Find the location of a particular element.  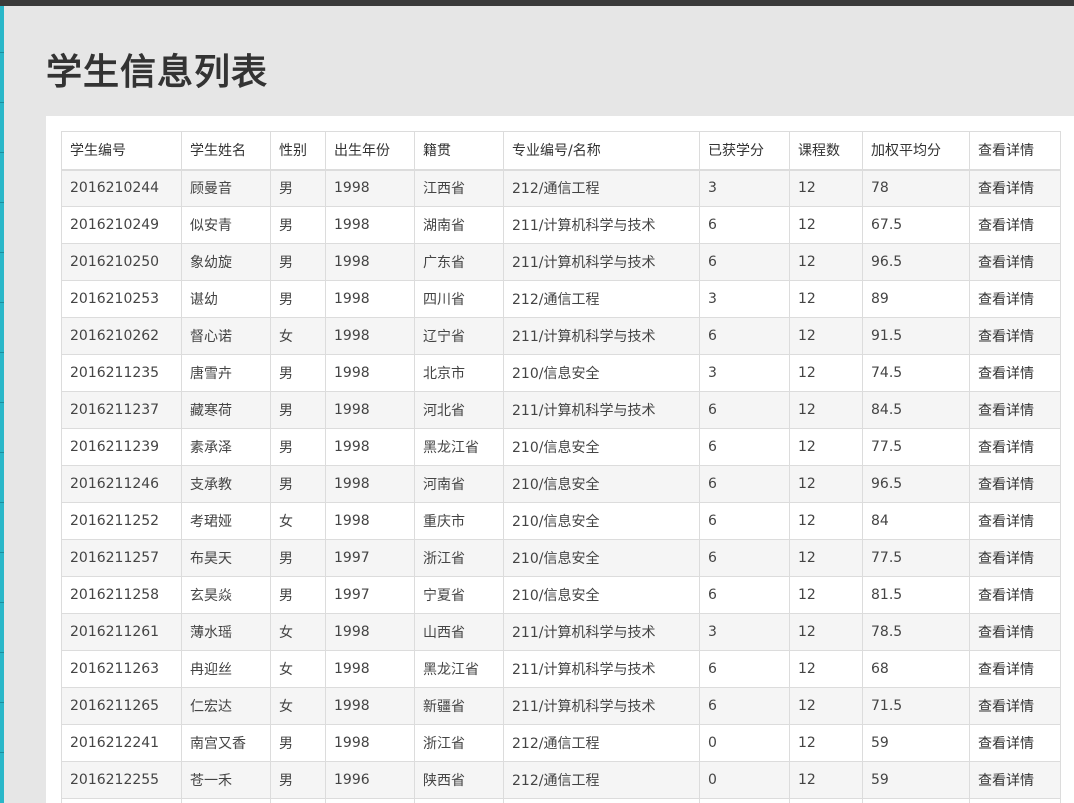

student-name-cell: 顾曼音 is located at coordinates (226, 188).